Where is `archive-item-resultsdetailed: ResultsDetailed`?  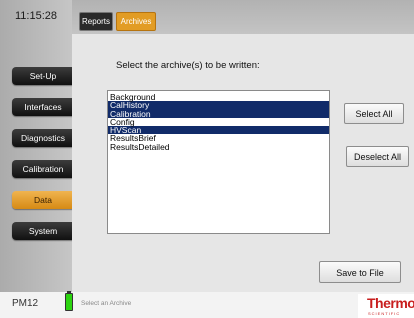 archive-item-resultsdetailed: ResultsDetailed is located at coordinates (218, 146).